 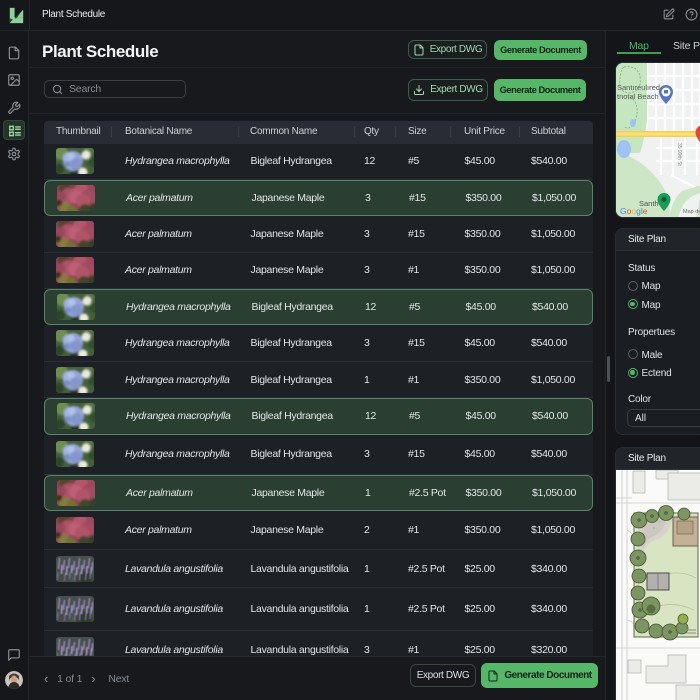 What do you see at coordinates (638, 87) in the screenshot?
I see `svg-text: Santıreulıred` at bounding box center [638, 87].